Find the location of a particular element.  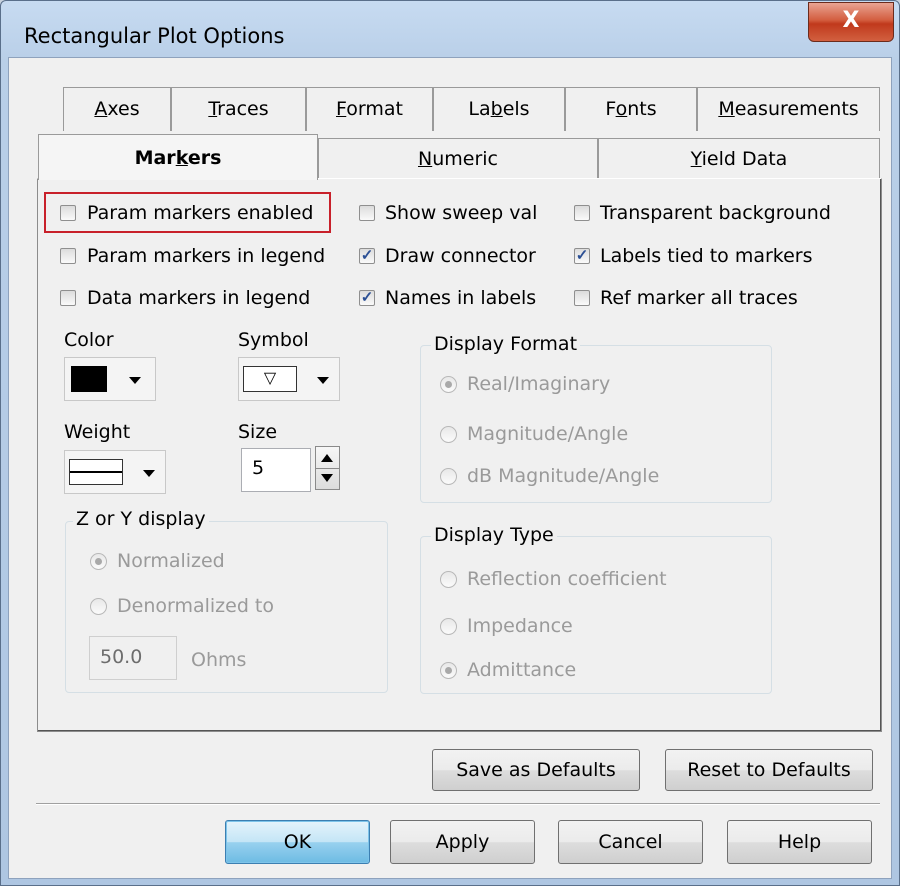

color-dropdown is located at coordinates (110, 379).